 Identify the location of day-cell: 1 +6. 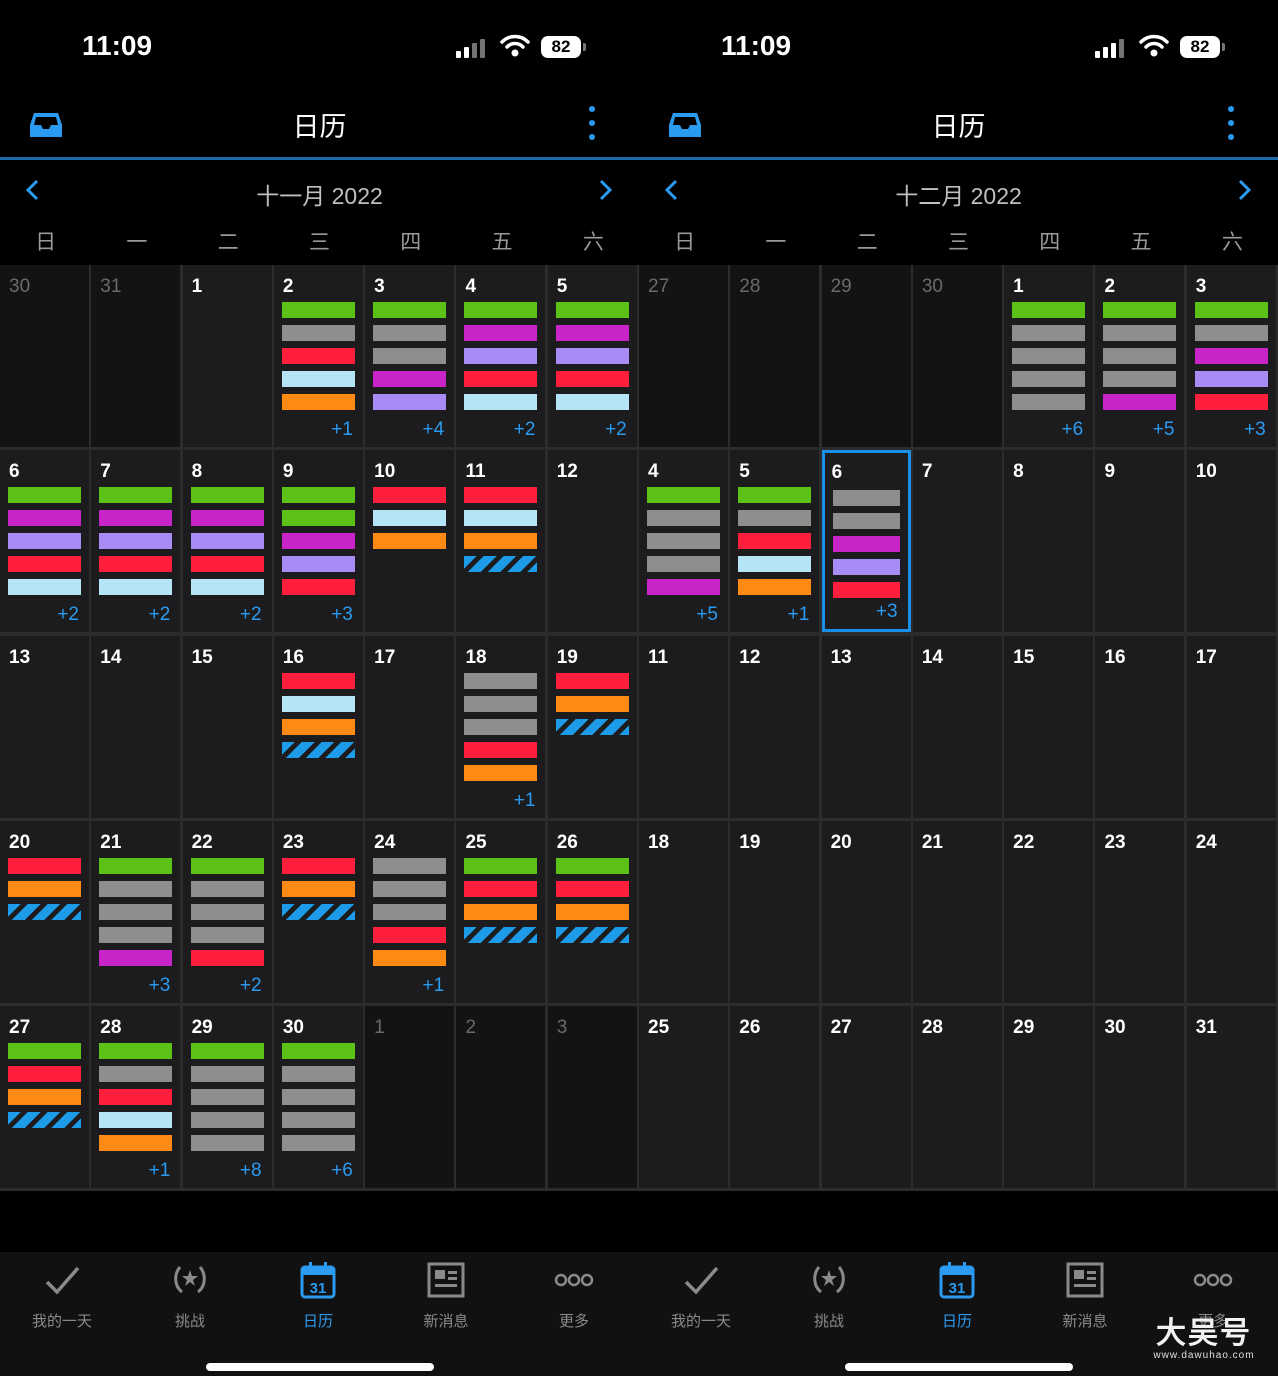
(1049, 356).